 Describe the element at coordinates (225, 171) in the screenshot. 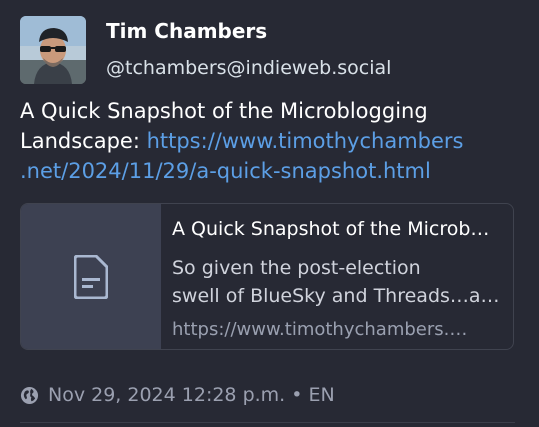

I see `post-link-part-2: .net/2024/11/29/a-quick-snapshot.html` at that location.